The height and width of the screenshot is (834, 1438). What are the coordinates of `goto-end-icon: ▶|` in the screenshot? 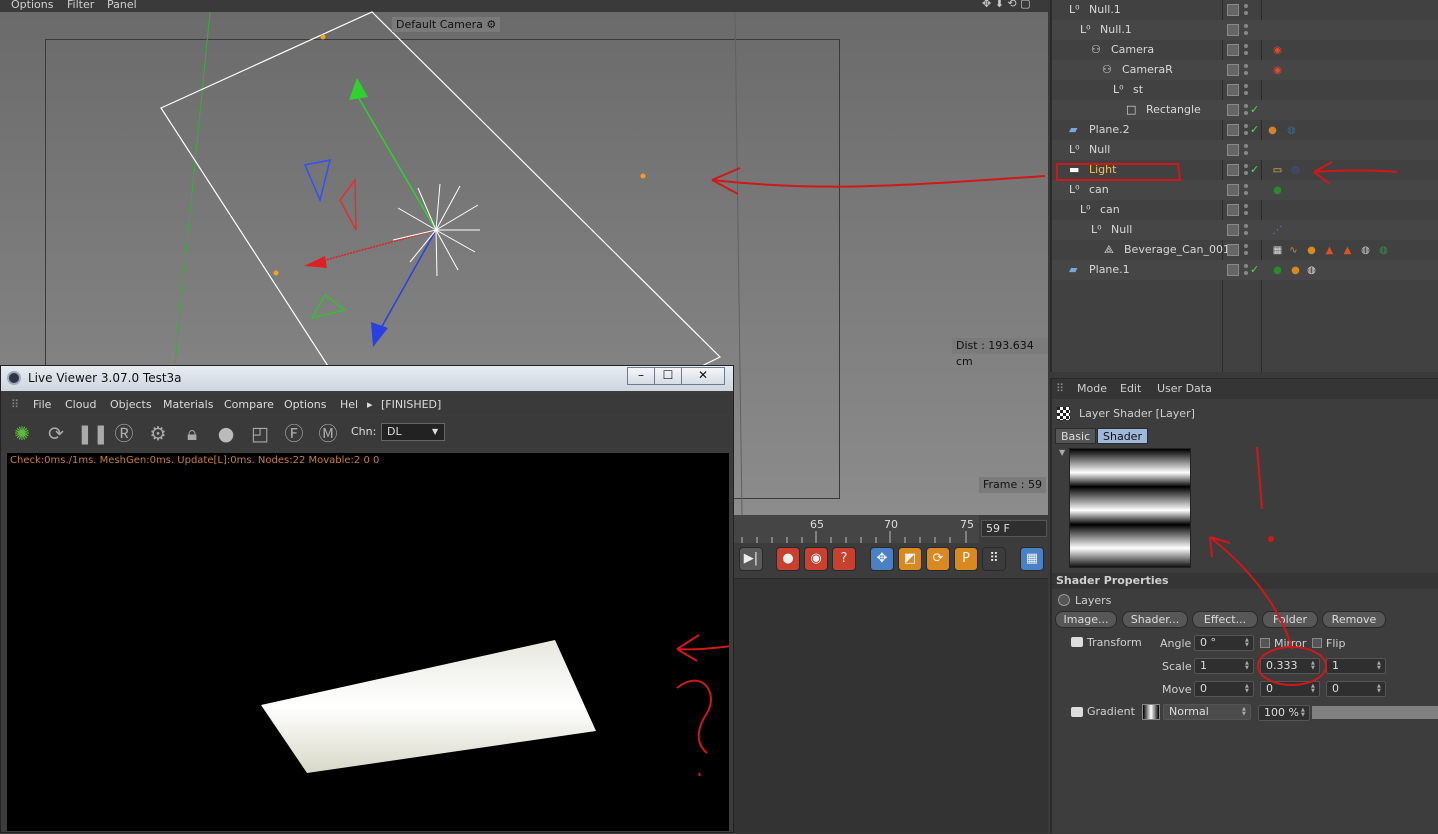 It's located at (751, 559).